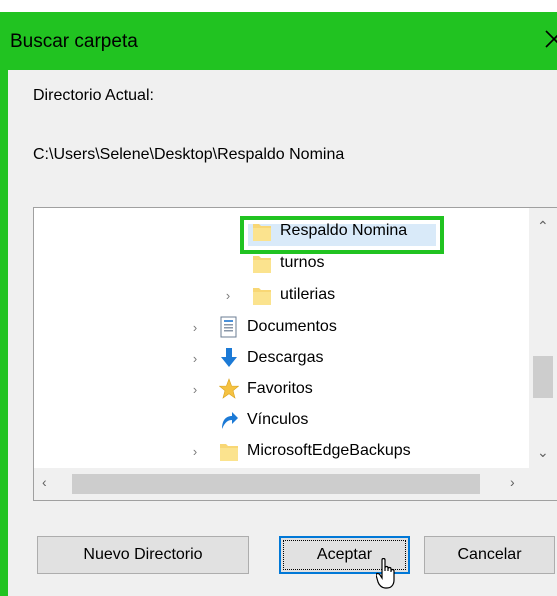  What do you see at coordinates (278, 419) in the screenshot?
I see `tree-item-label: Vínculos` at bounding box center [278, 419].